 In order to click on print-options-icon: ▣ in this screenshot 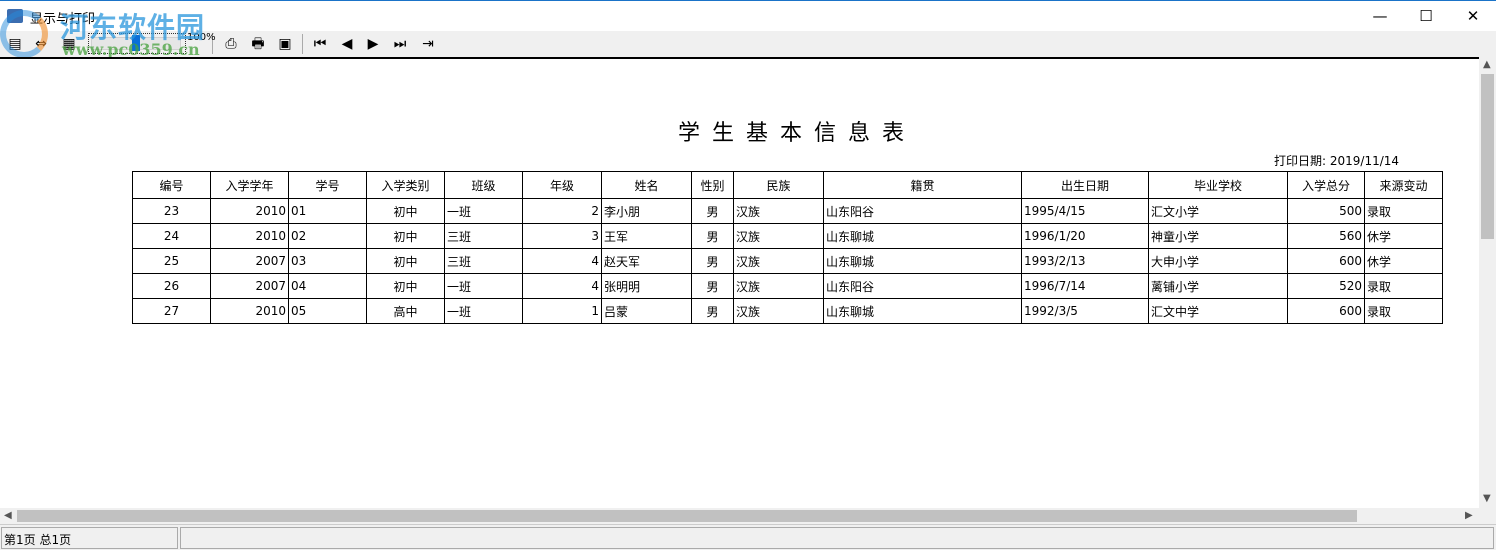, I will do `click(285, 44)`.